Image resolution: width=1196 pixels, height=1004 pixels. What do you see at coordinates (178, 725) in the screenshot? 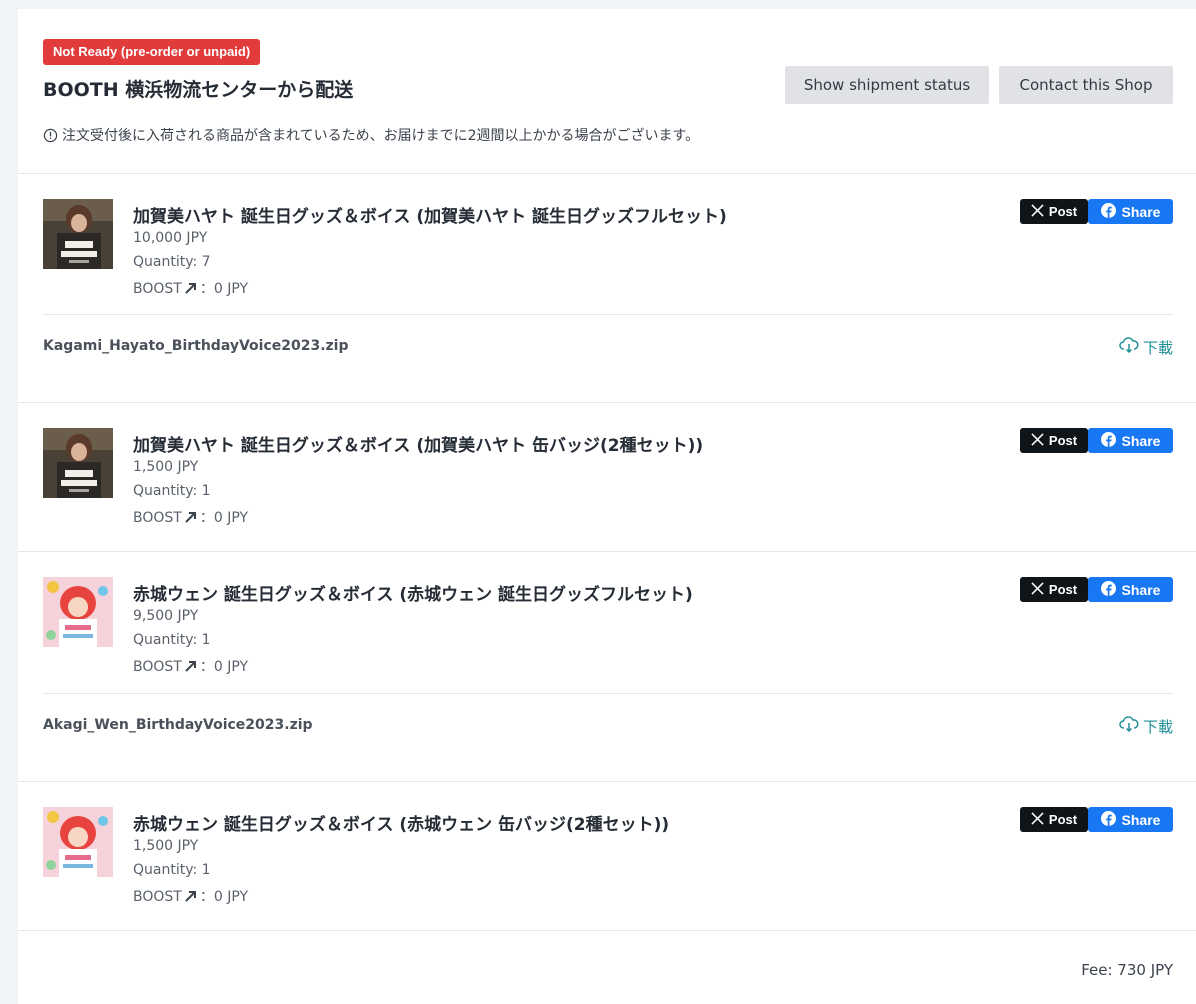
I see `download-filename: Akagi_Wen_BirthdayVoice2023.zip` at bounding box center [178, 725].